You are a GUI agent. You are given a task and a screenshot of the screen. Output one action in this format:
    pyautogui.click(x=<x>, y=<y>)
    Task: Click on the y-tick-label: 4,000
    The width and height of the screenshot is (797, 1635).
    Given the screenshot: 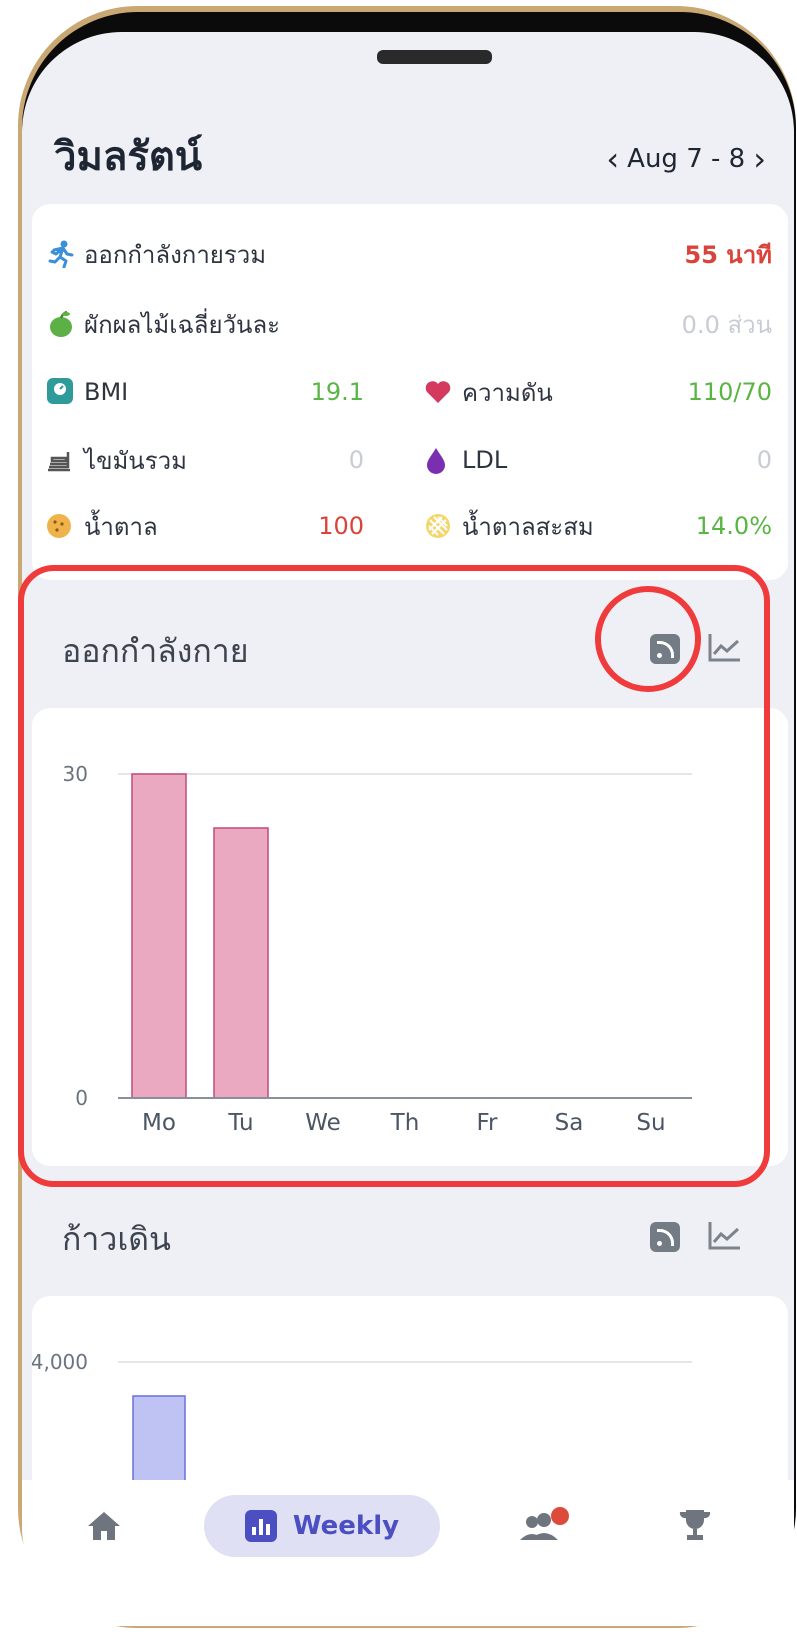 What is the action you would take?
    pyautogui.click(x=60, y=1362)
    